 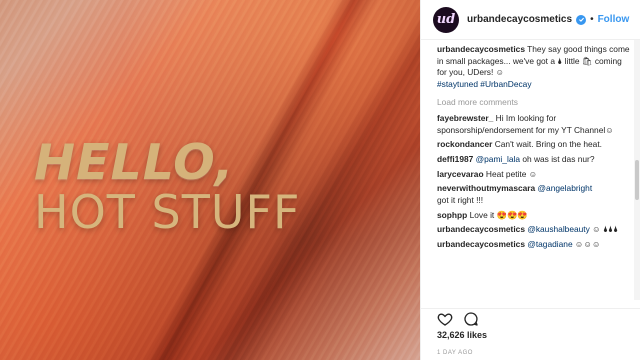 What do you see at coordinates (460, 174) in the screenshot?
I see `comment-username: larycevarao` at bounding box center [460, 174].